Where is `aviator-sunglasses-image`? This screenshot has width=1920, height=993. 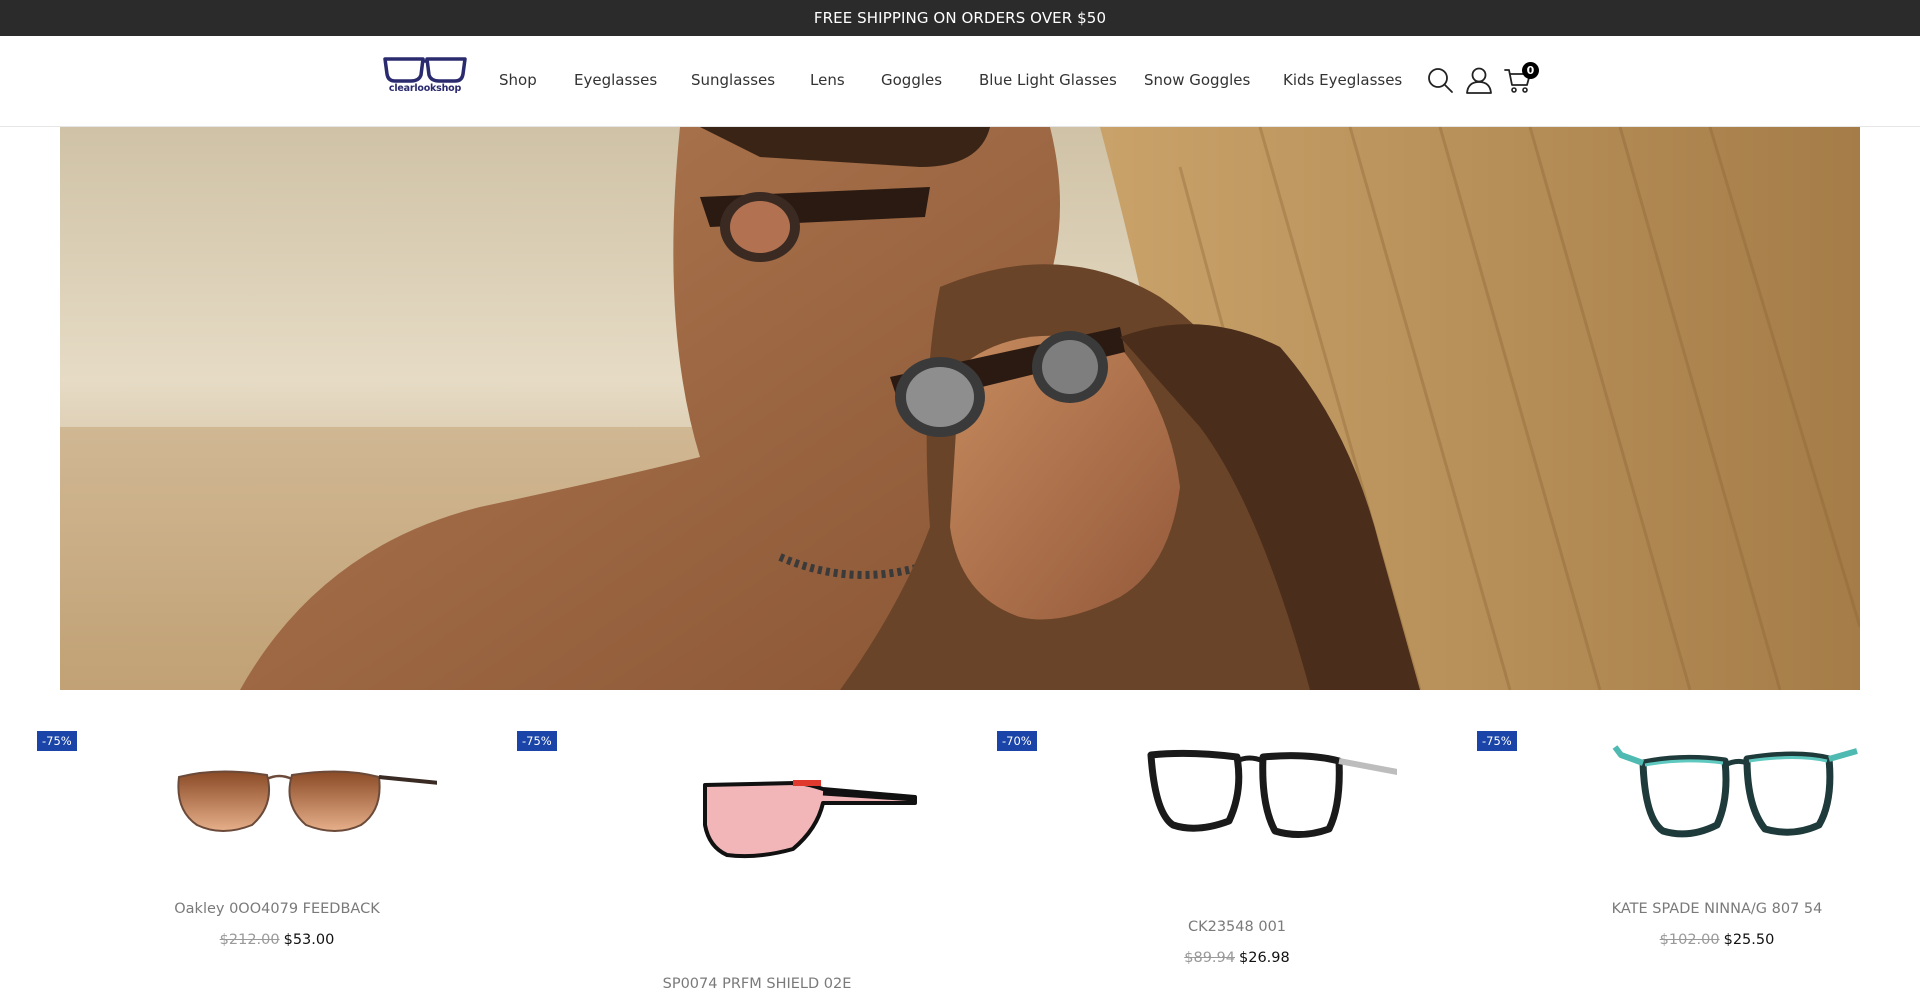
aviator-sunglasses-image is located at coordinates (311, 801).